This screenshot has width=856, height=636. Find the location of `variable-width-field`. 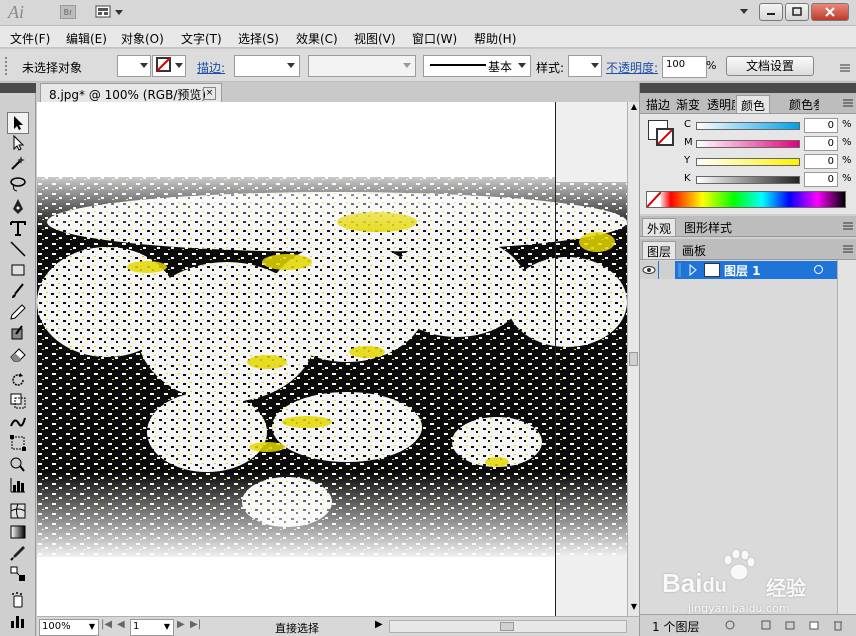

variable-width-field is located at coordinates (362, 66).